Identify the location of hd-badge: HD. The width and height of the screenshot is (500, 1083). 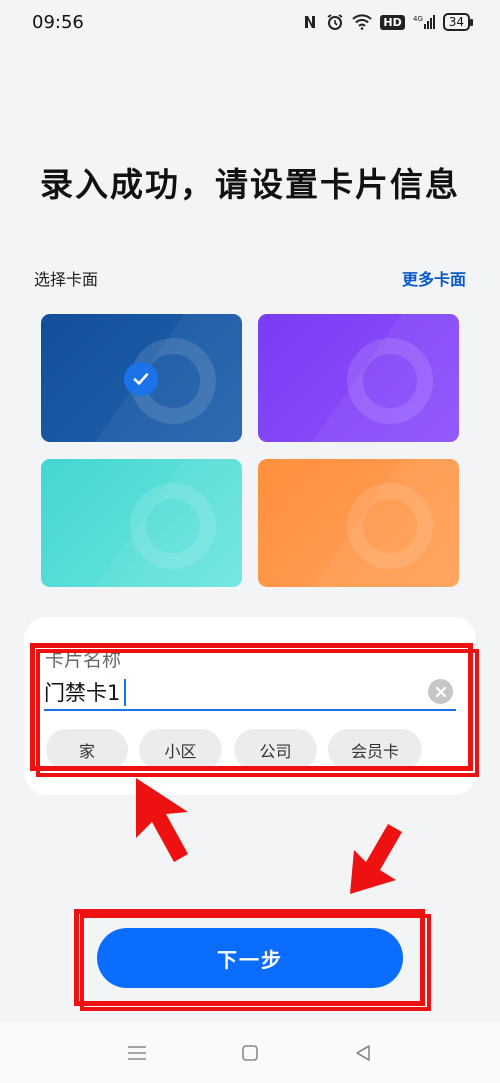
(392, 22).